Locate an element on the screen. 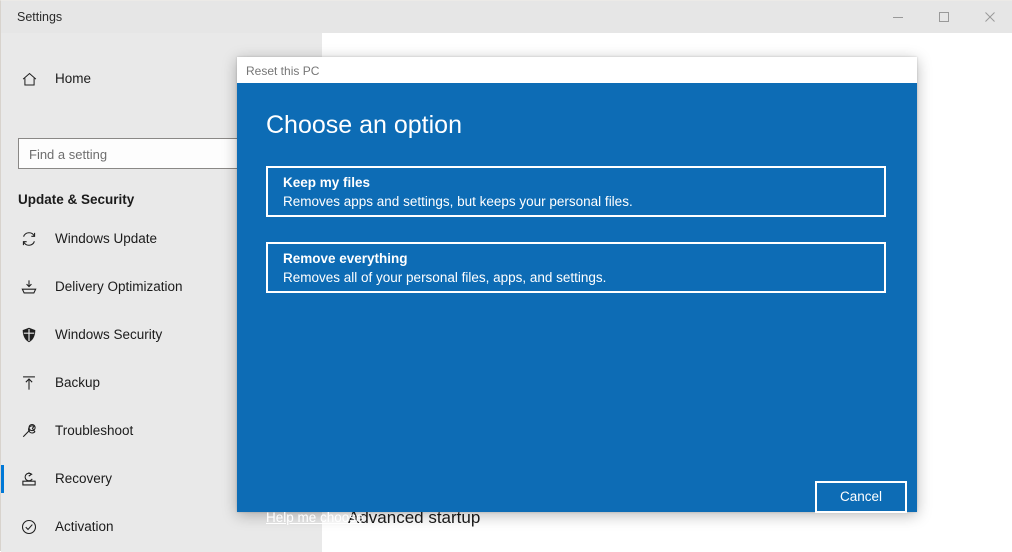  search-placeholder: Find a setting is located at coordinates (68, 154).